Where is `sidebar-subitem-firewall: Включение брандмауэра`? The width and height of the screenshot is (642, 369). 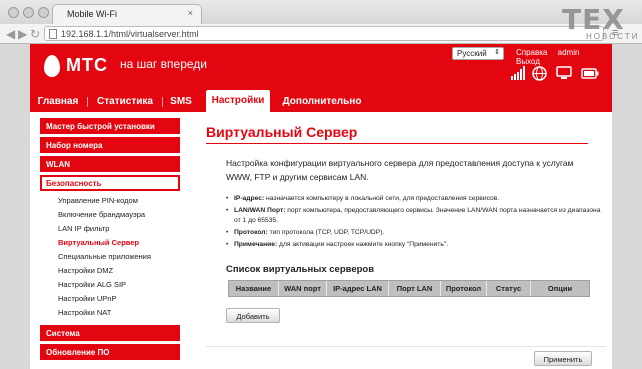
sidebar-subitem-firewall: Включение брандмауэра is located at coordinates (101, 214).